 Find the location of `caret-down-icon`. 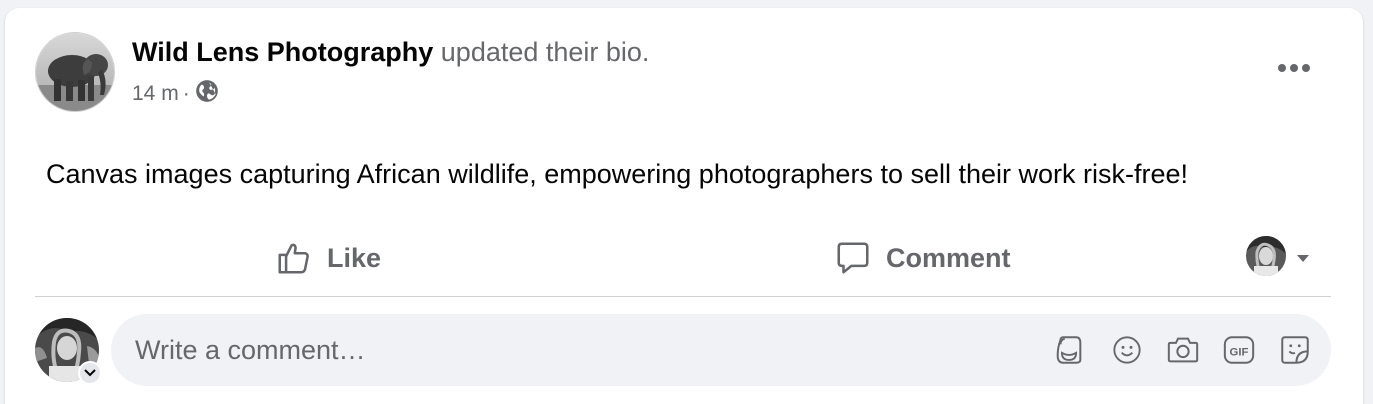

caret-down-icon is located at coordinates (1303, 258).